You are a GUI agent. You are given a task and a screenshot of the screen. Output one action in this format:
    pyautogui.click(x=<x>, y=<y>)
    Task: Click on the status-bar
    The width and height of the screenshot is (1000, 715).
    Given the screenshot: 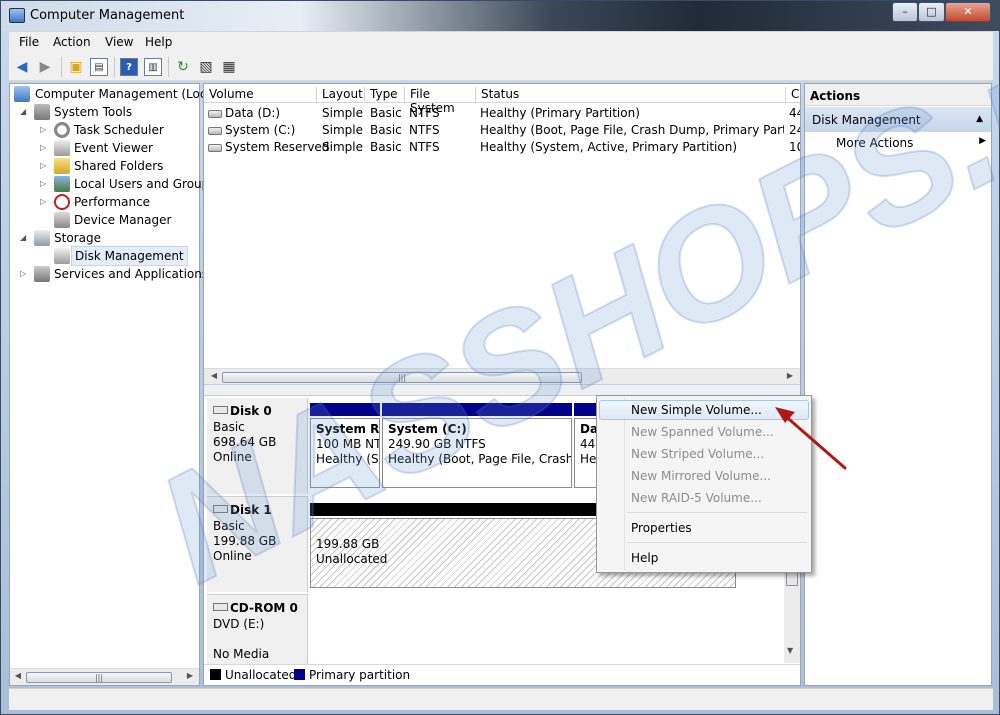 What is the action you would take?
    pyautogui.click(x=501, y=699)
    